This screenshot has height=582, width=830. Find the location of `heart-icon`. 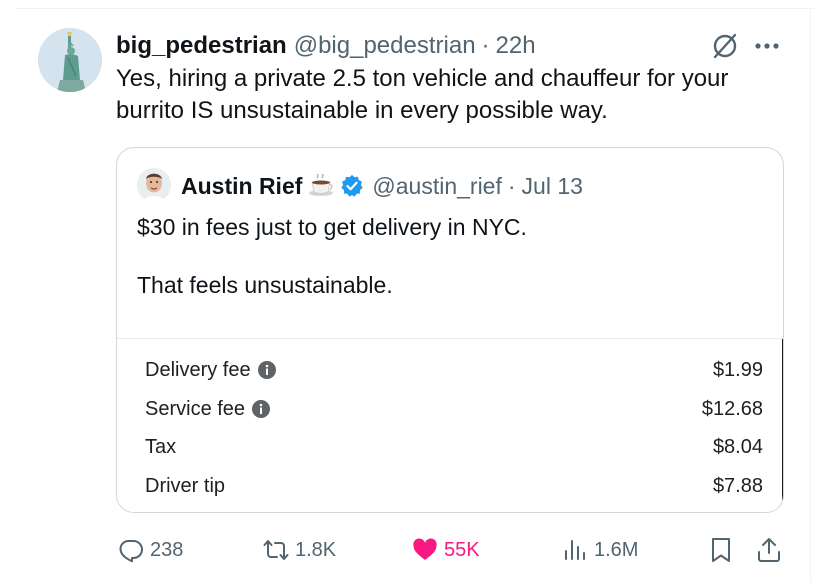

heart-icon is located at coordinates (425, 549).